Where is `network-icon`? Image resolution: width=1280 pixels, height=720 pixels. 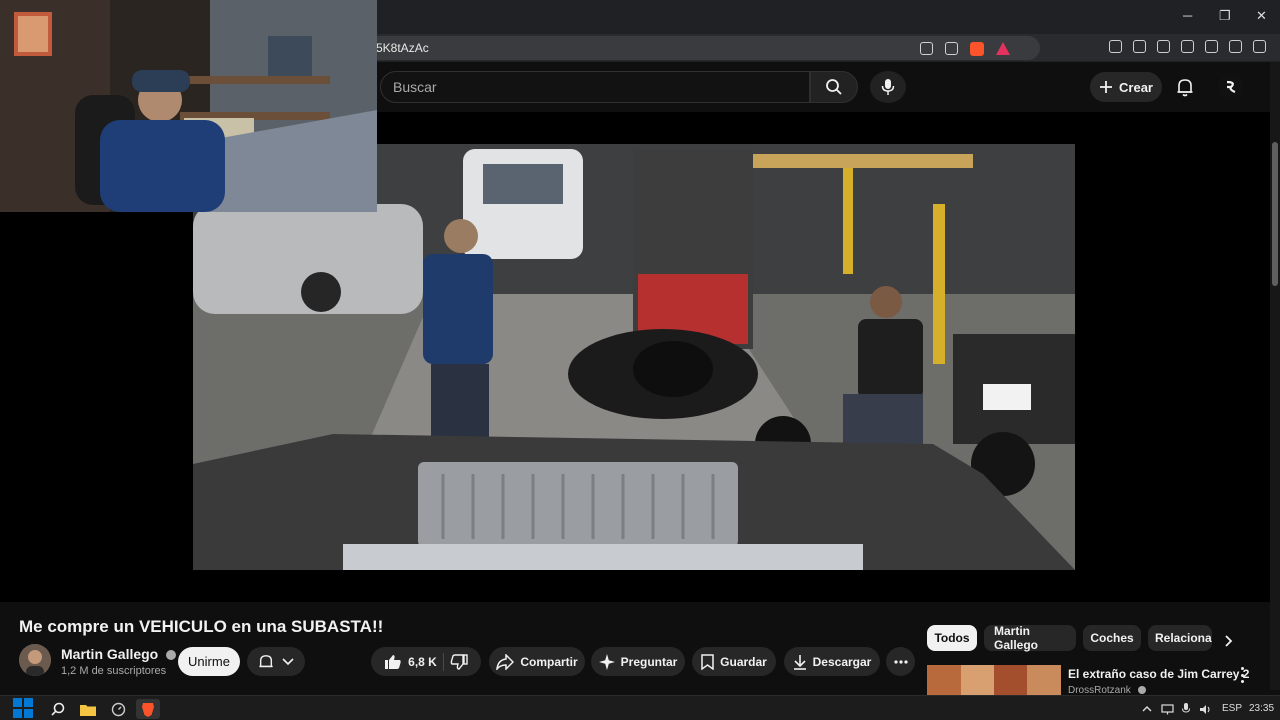
network-icon is located at coordinates (1167, 709).